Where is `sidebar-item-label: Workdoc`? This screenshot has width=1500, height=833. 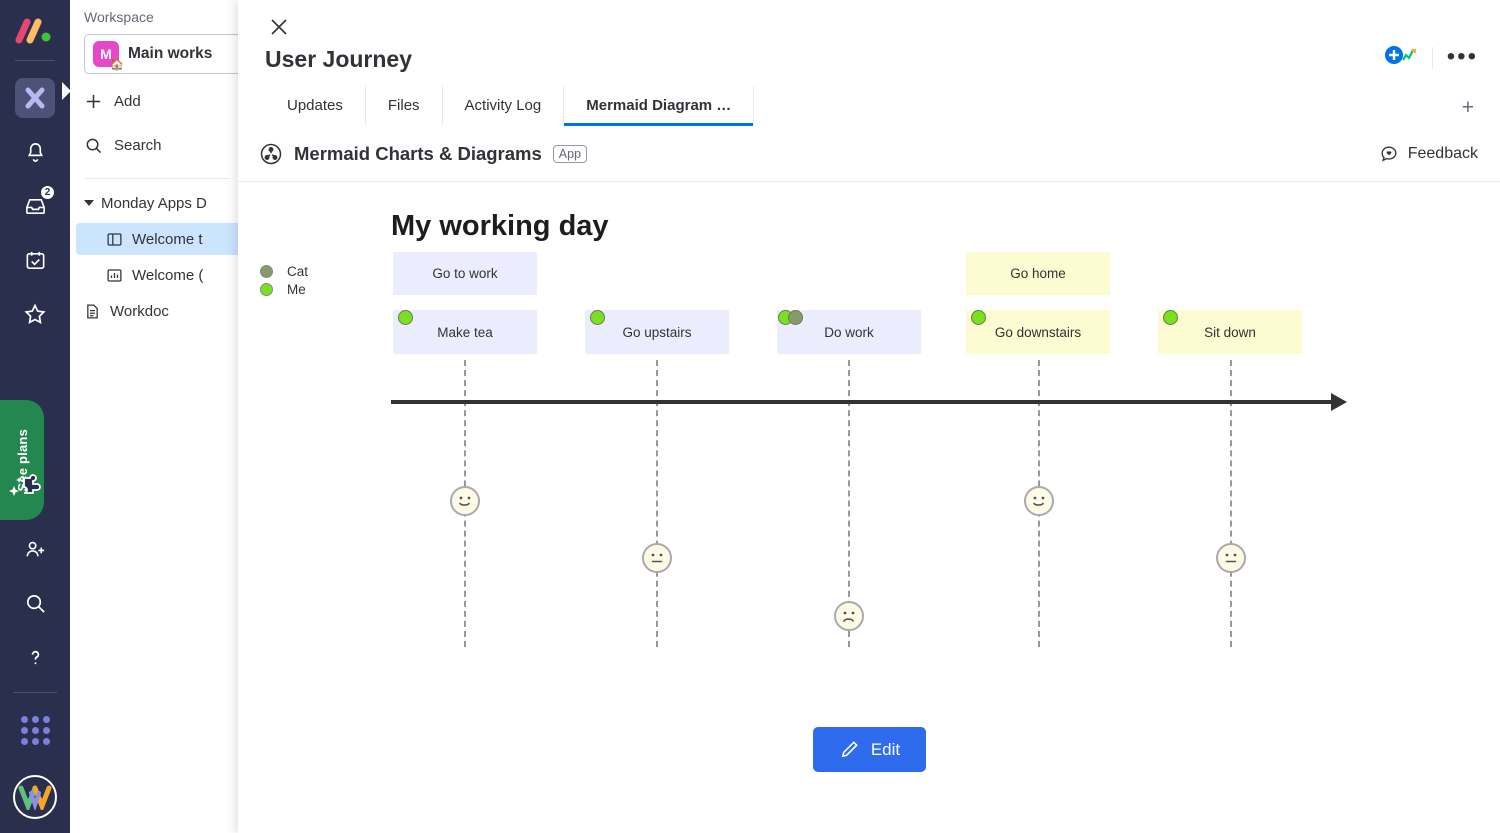 sidebar-item-label: Workdoc is located at coordinates (139, 311).